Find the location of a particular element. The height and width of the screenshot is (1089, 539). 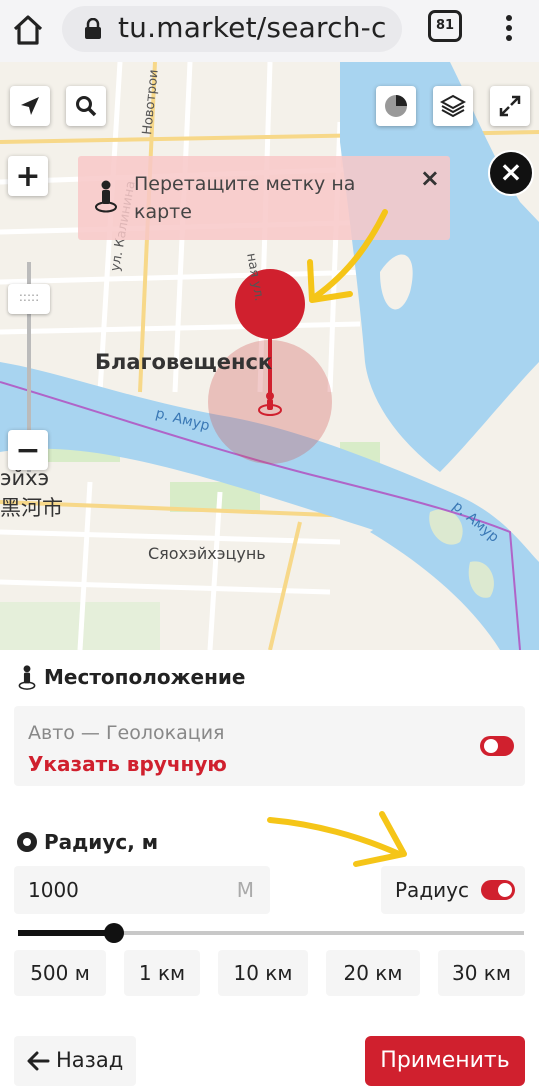

back-arrow-icon is located at coordinates (38, 1061).